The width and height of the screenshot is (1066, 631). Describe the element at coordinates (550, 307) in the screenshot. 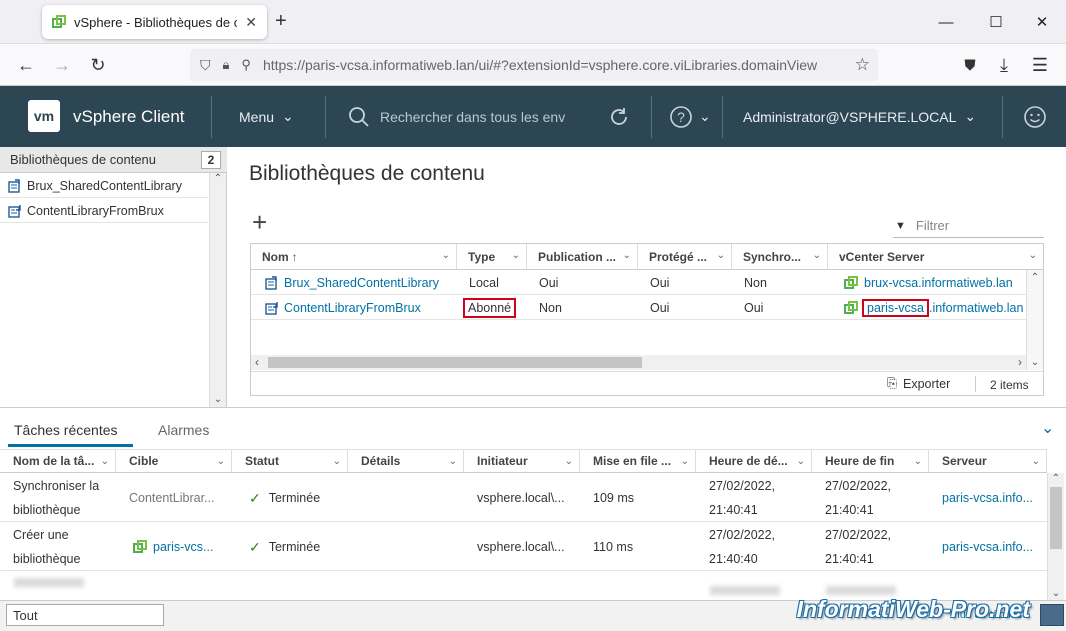

I see `cell-publication: Non` at that location.